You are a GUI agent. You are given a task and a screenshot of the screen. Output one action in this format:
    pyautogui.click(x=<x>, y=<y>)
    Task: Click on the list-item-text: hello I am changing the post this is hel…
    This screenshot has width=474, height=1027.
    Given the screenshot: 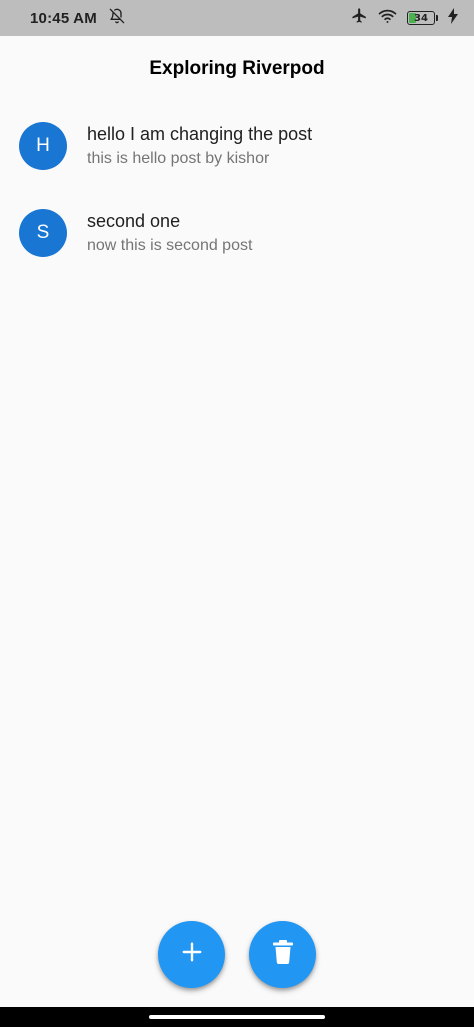 What is the action you would take?
    pyautogui.click(x=199, y=146)
    